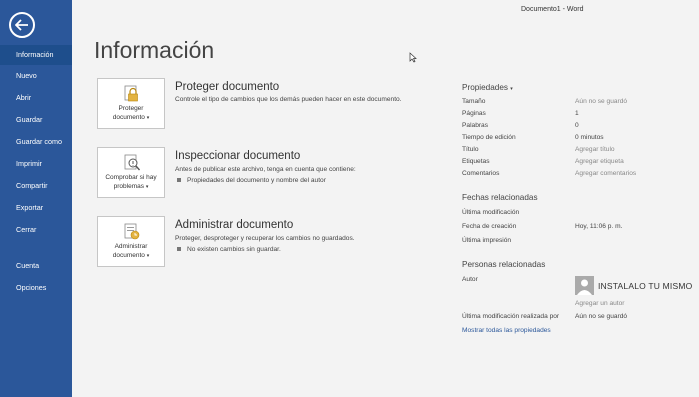  I want to click on prop-label-comments: Comentarios, so click(481, 173).